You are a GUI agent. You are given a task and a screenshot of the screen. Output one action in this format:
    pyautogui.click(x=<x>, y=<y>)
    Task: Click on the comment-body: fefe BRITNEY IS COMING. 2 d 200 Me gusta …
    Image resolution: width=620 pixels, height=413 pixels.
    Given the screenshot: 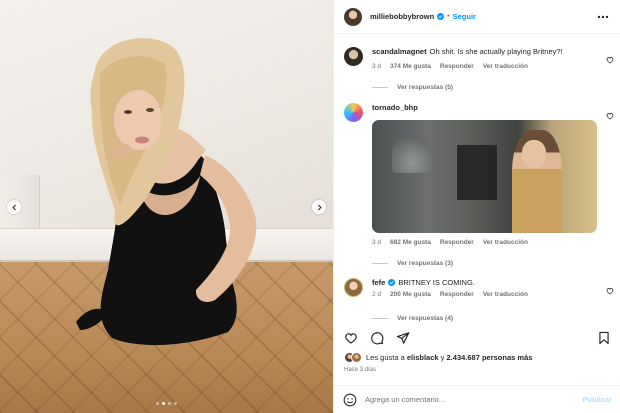 What is the action you would take?
    pyautogui.click(x=486, y=288)
    